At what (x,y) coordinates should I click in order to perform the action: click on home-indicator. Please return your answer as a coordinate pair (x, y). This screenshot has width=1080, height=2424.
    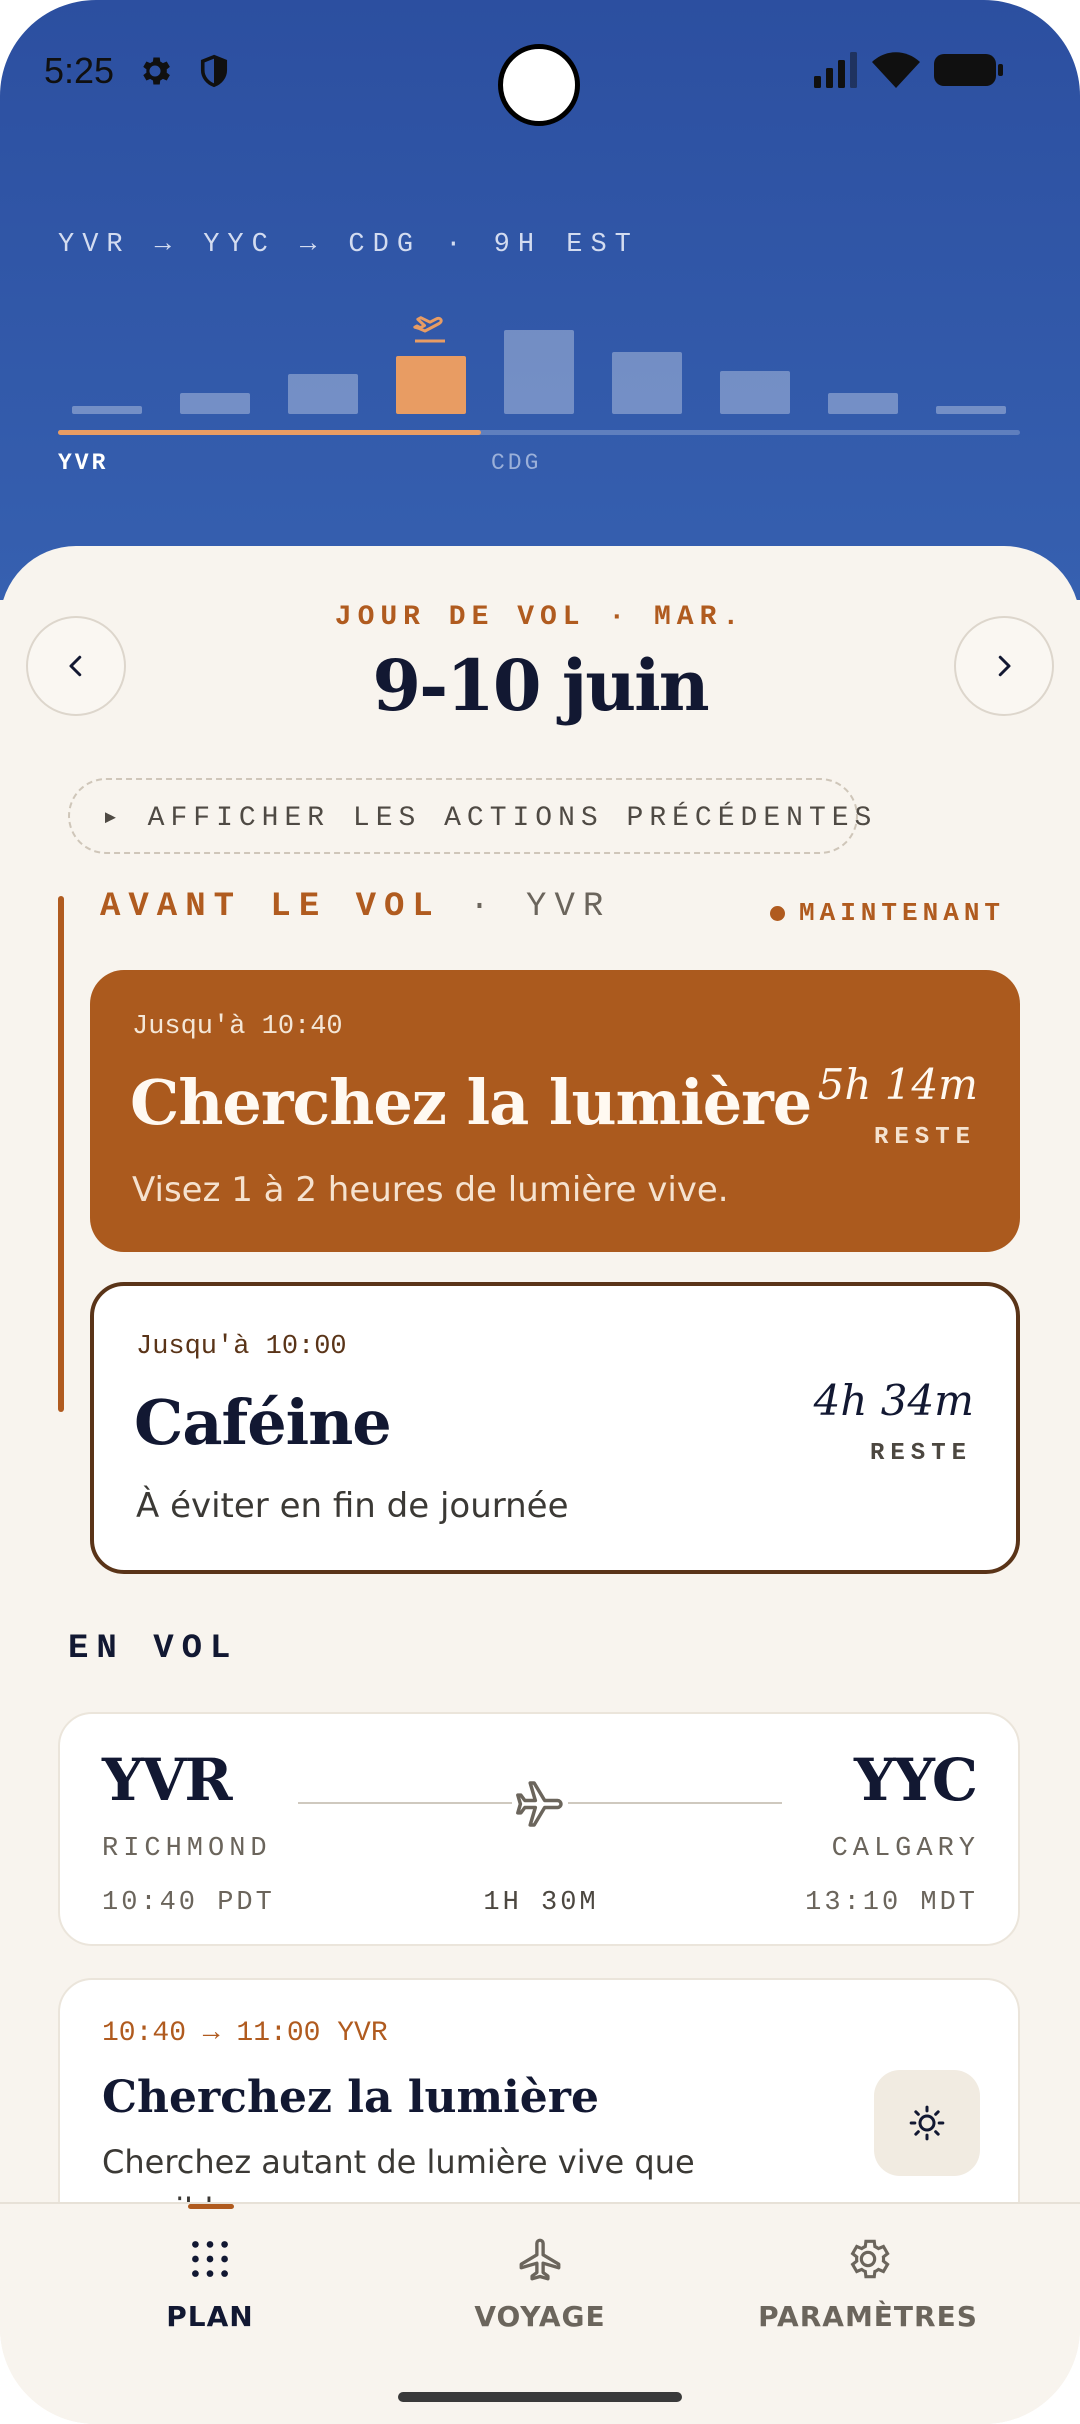
    Looking at the image, I should click on (540, 2397).